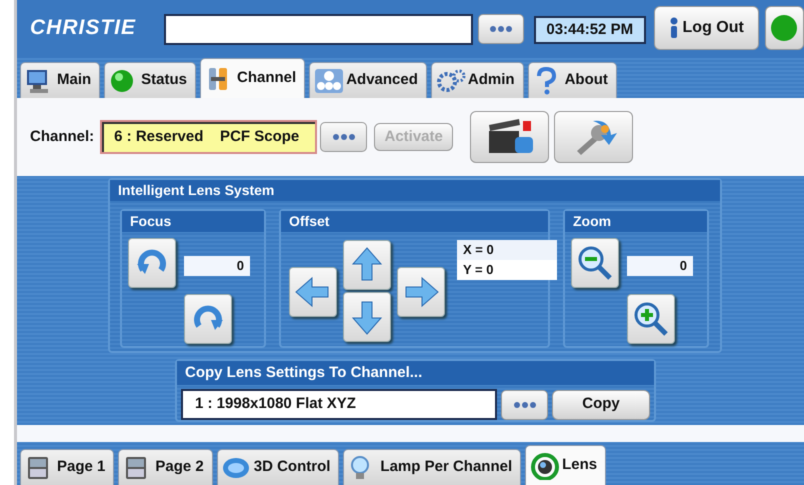 This screenshot has height=485, width=804. I want to click on gauges-icon, so click(329, 80).